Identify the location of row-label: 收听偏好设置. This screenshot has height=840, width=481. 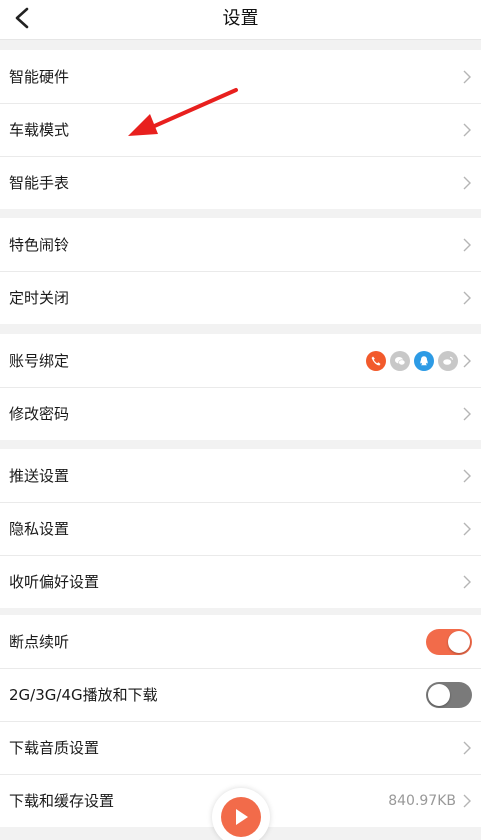
(54, 582).